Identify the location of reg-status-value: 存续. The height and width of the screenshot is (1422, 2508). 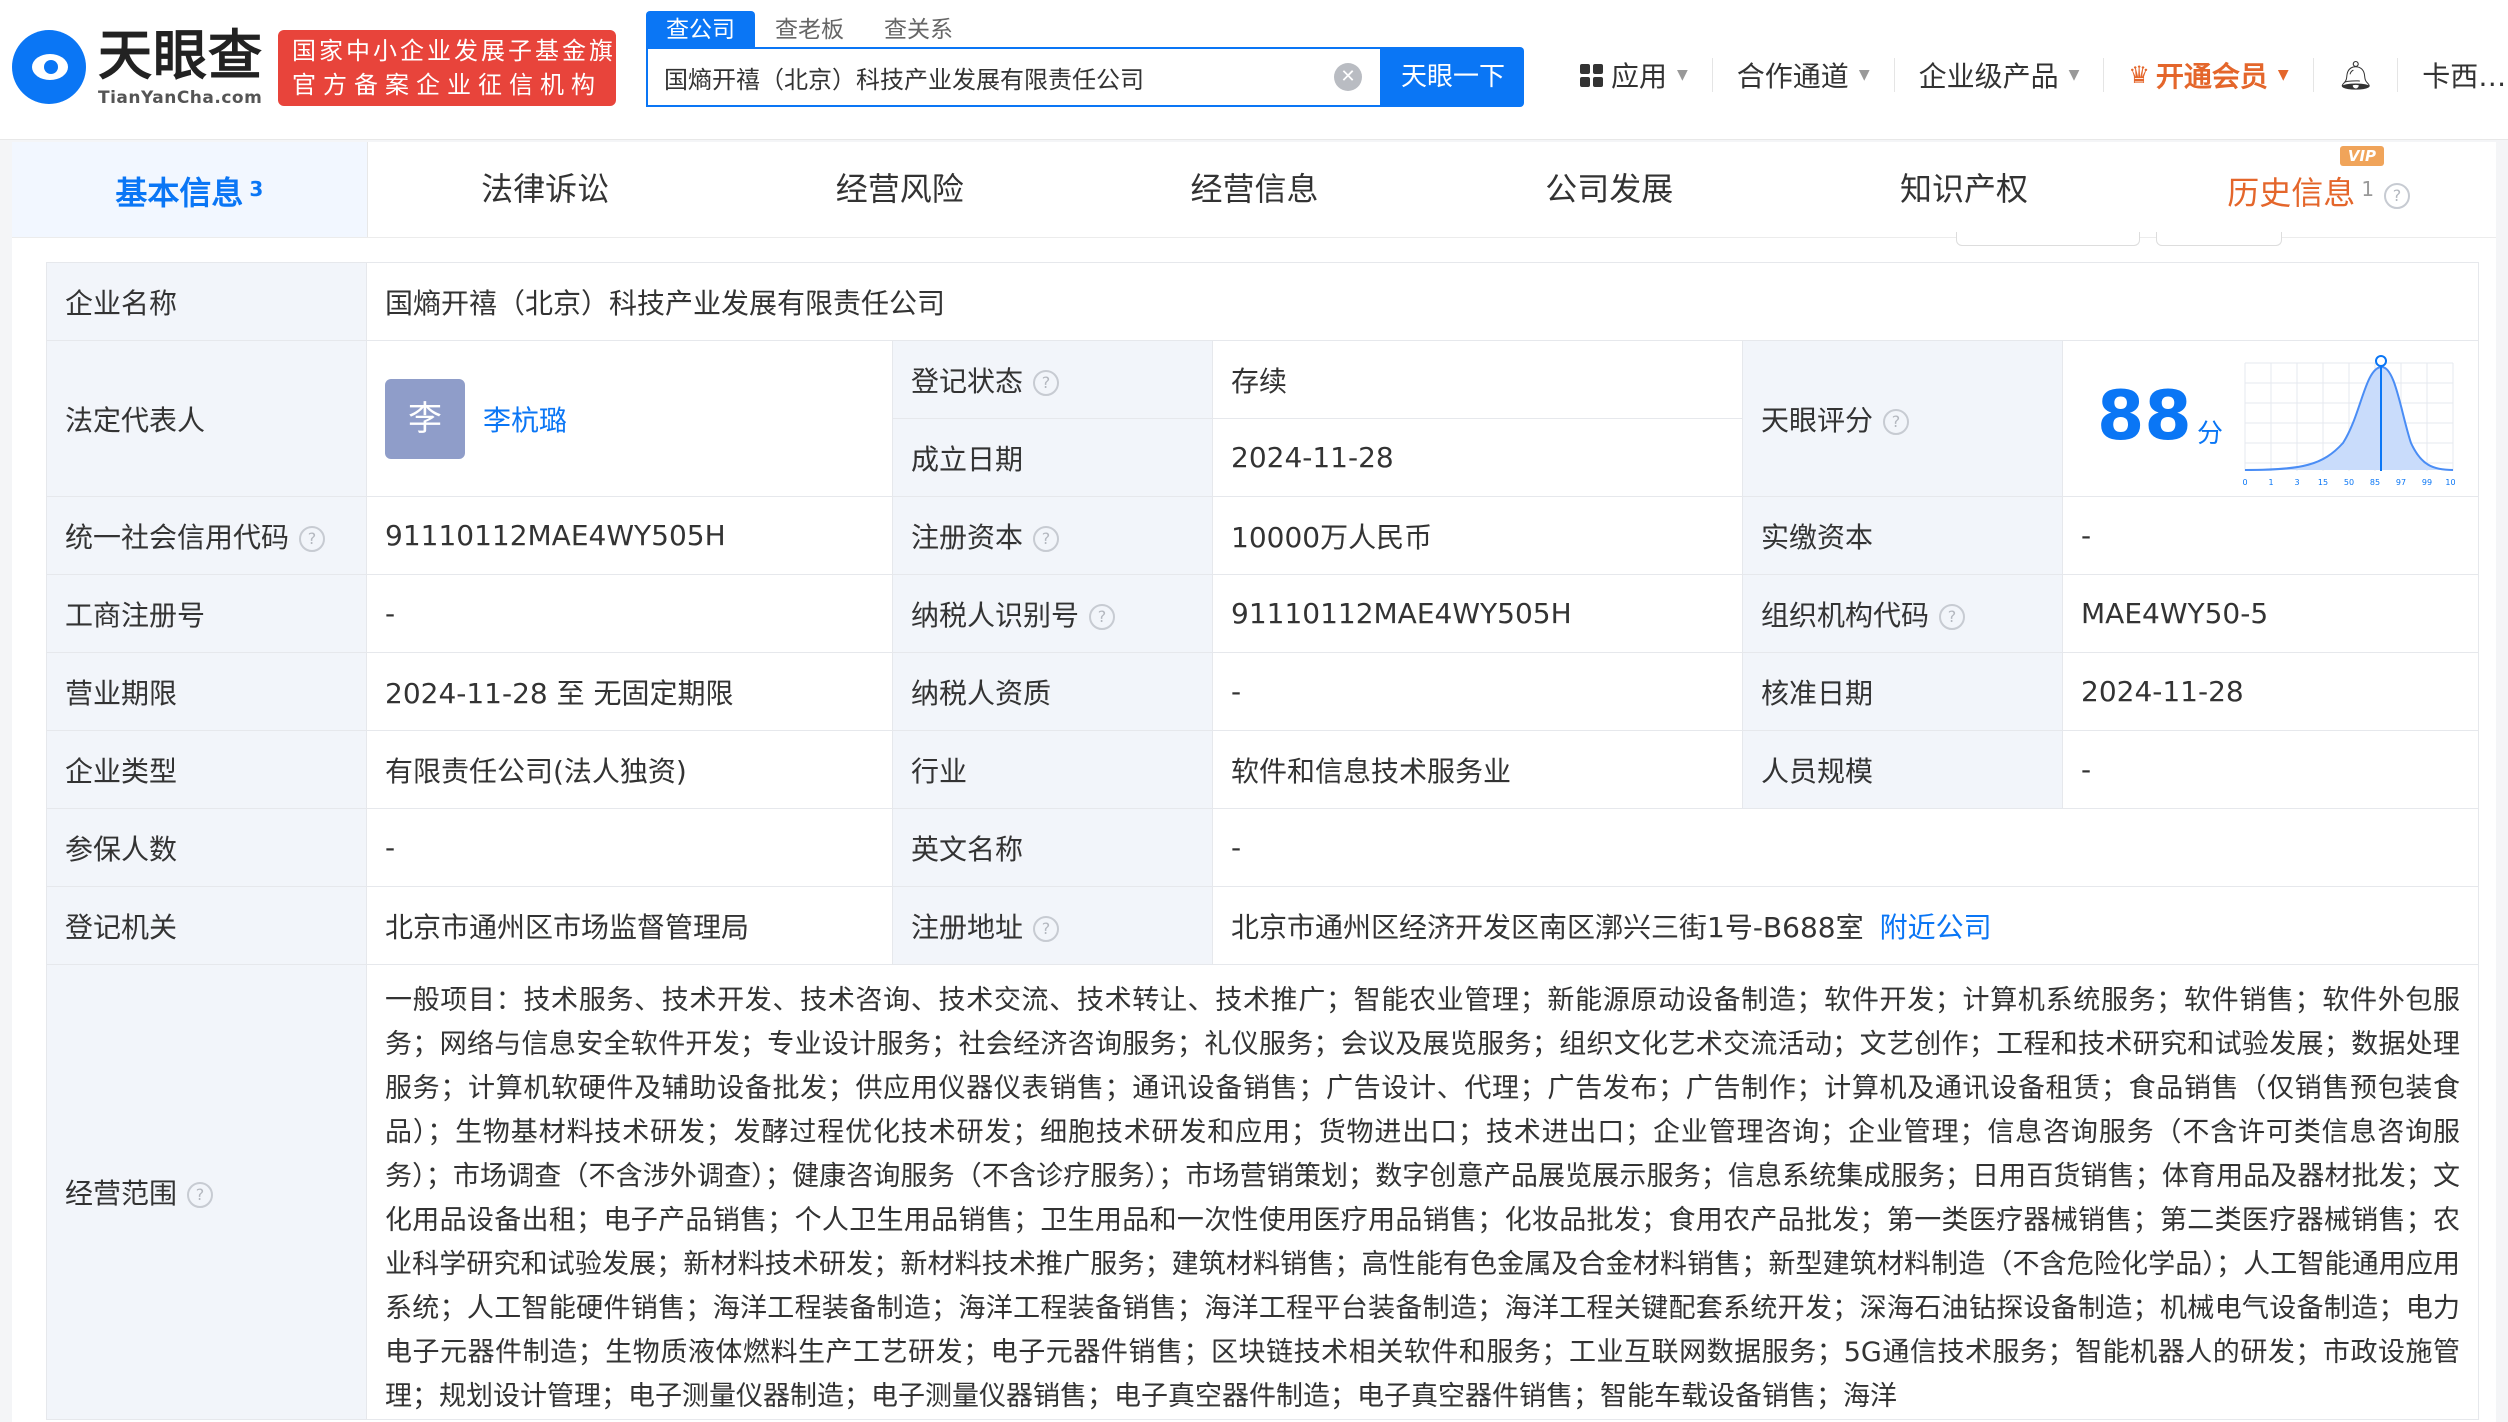
(1477, 379).